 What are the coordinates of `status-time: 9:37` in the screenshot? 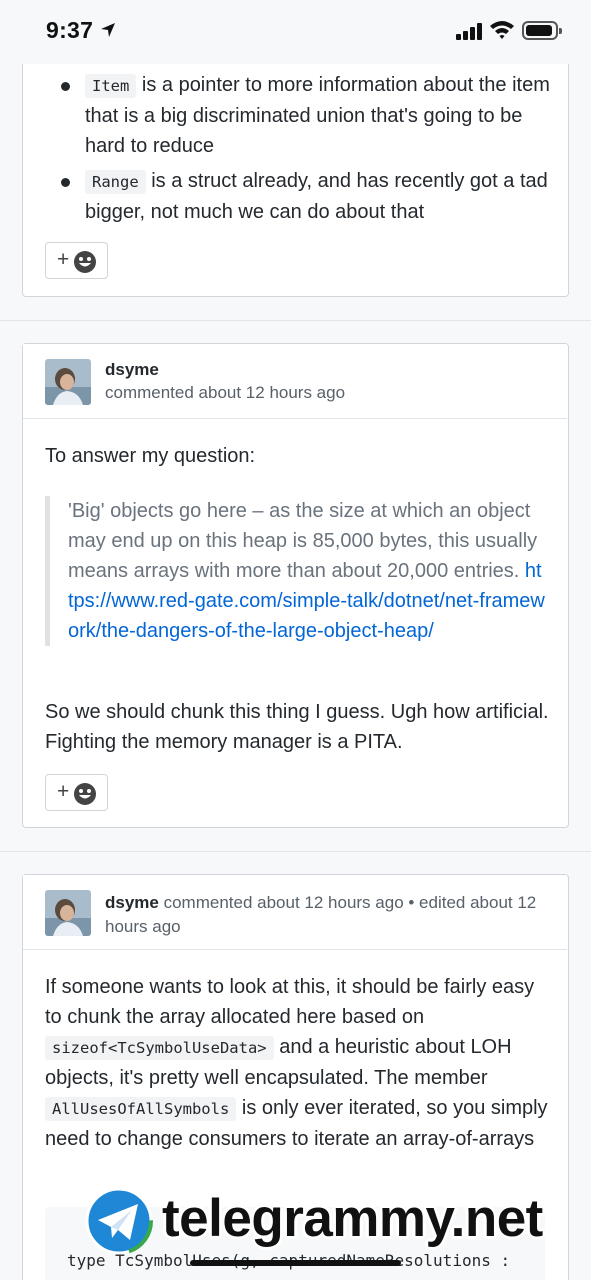 It's located at (70, 30).